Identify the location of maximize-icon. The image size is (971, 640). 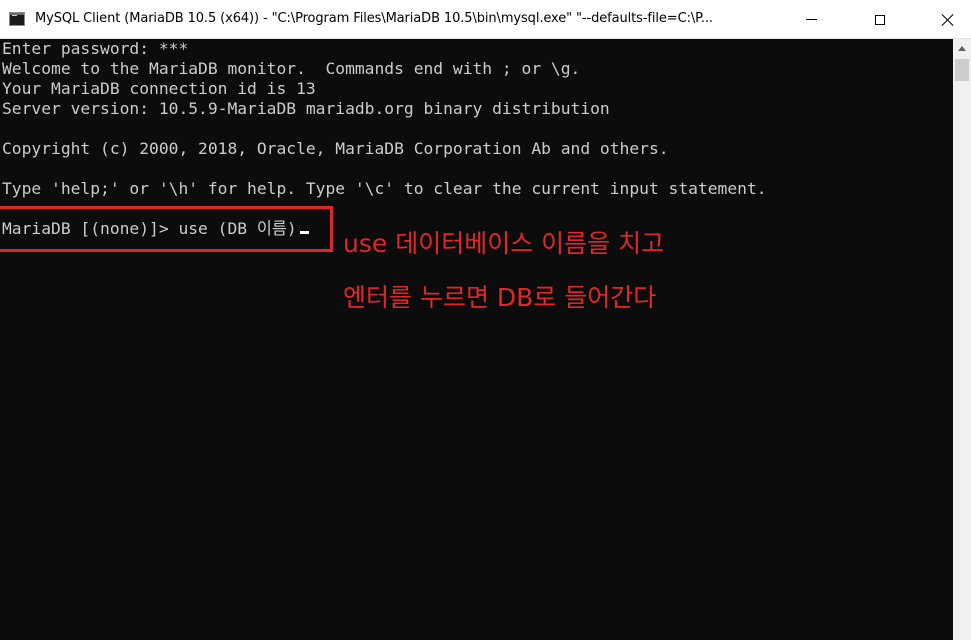
(880, 19).